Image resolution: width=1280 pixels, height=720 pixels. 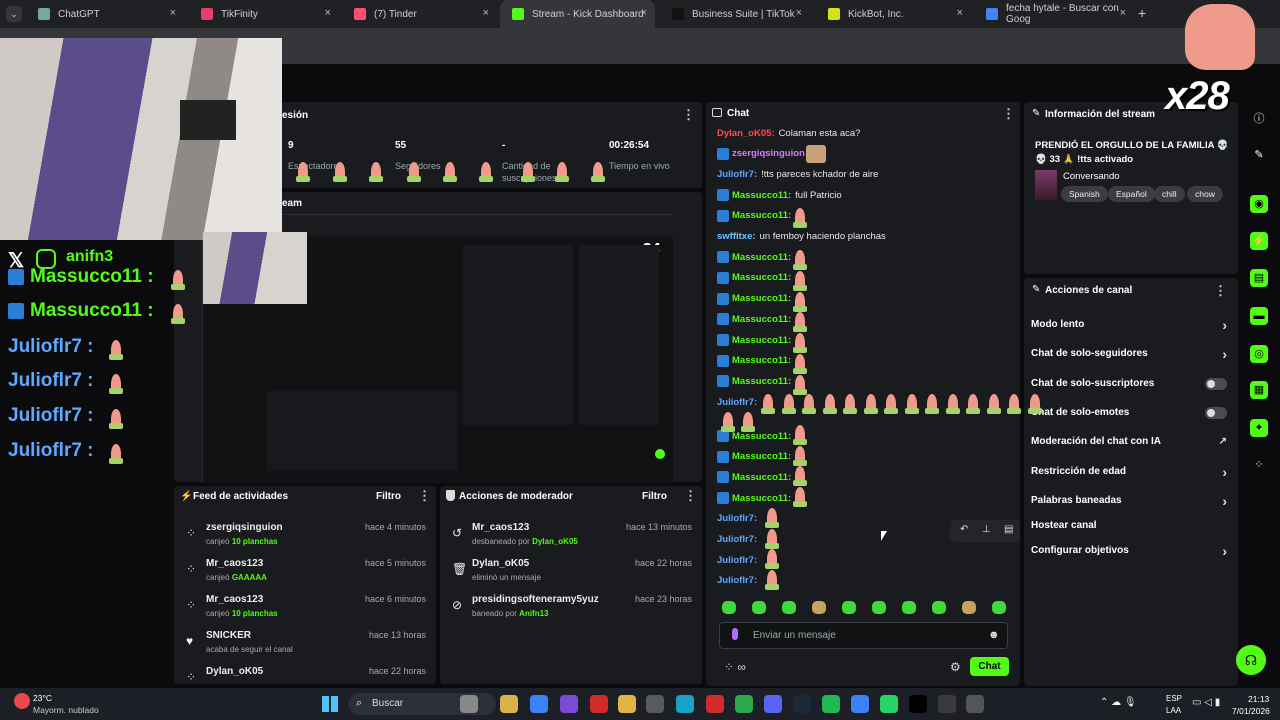 I want to click on store-icon, so click(x=569, y=704).